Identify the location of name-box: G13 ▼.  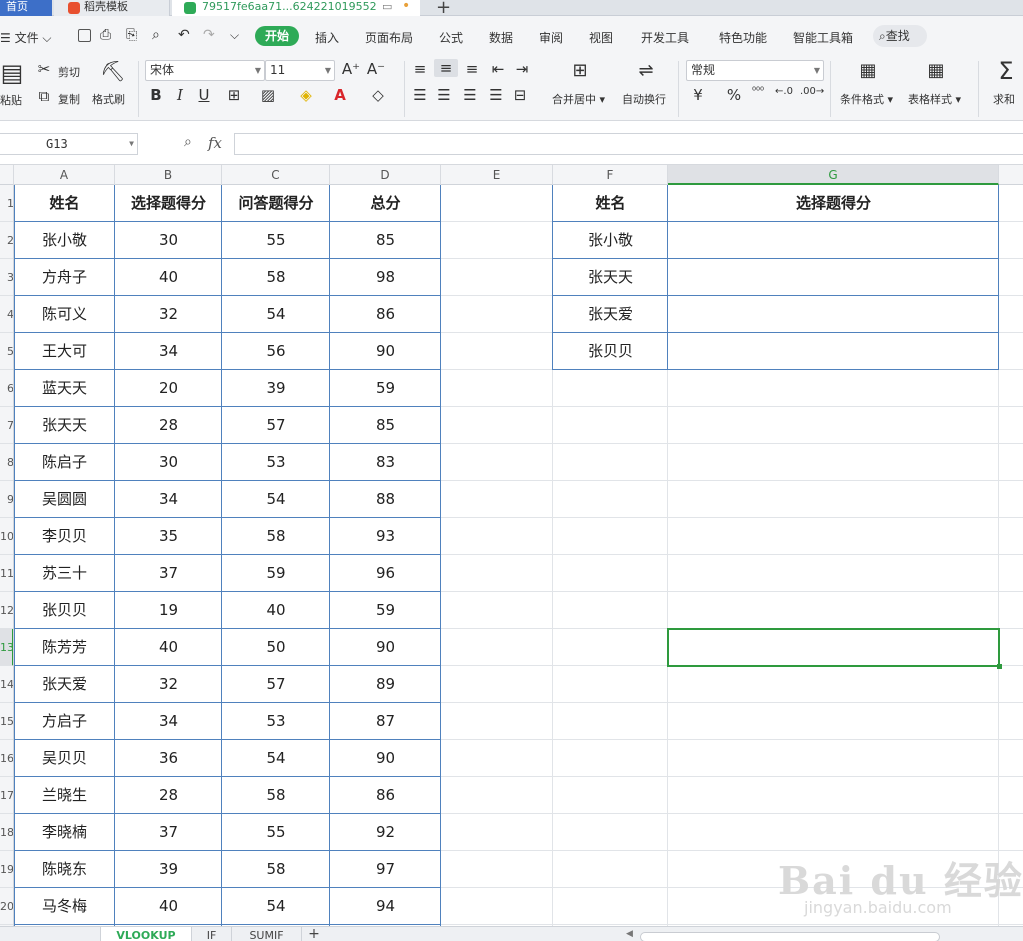
(69, 144).